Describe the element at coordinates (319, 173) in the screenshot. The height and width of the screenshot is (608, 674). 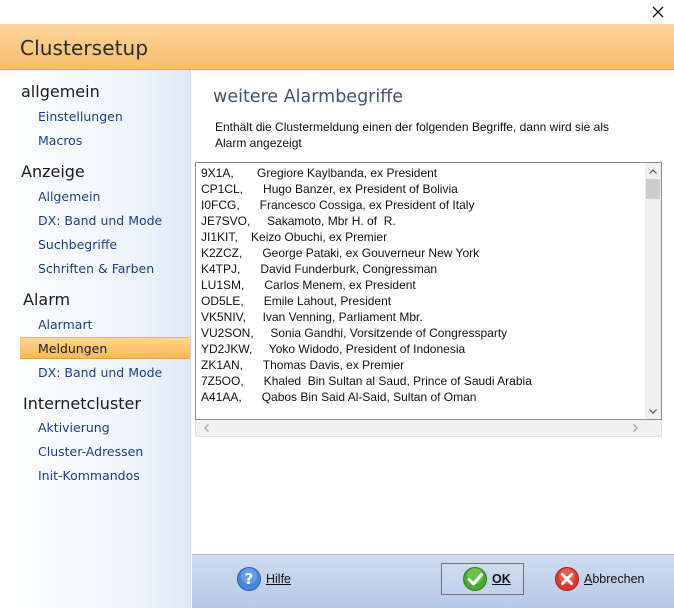
I see `alarm-term-line: 9X1A, Gregiore Kaylbanda, ex President` at that location.